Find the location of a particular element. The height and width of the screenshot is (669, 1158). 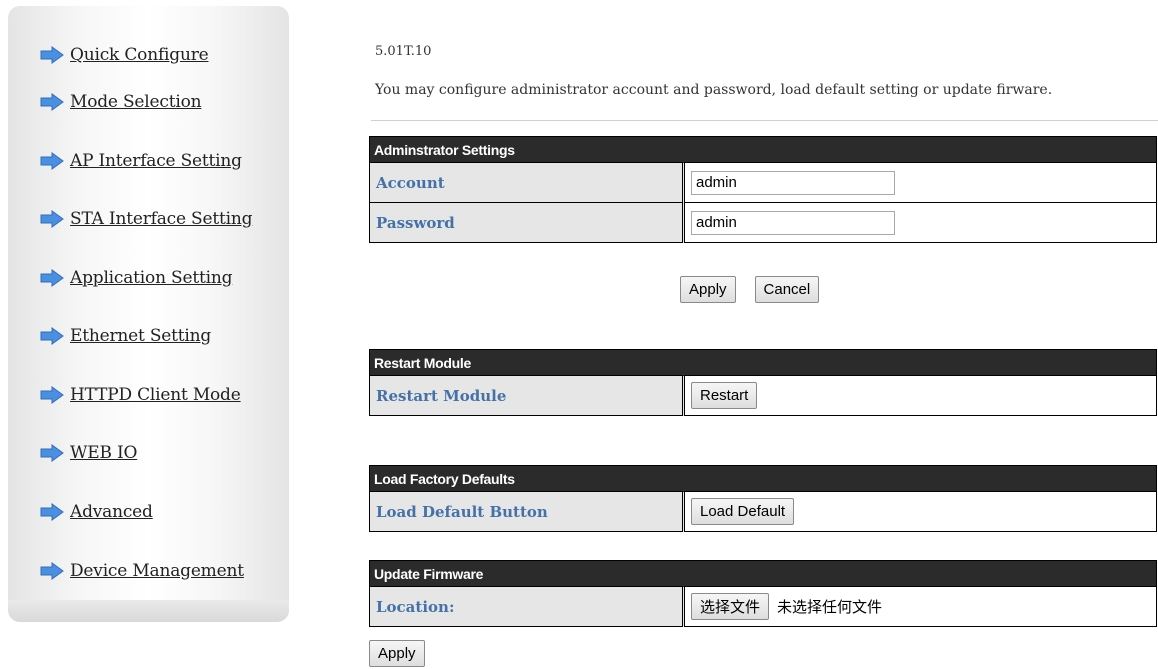

sidebar-item-ap-interface-setting: AP Interface Setting is located at coordinates (141, 161).